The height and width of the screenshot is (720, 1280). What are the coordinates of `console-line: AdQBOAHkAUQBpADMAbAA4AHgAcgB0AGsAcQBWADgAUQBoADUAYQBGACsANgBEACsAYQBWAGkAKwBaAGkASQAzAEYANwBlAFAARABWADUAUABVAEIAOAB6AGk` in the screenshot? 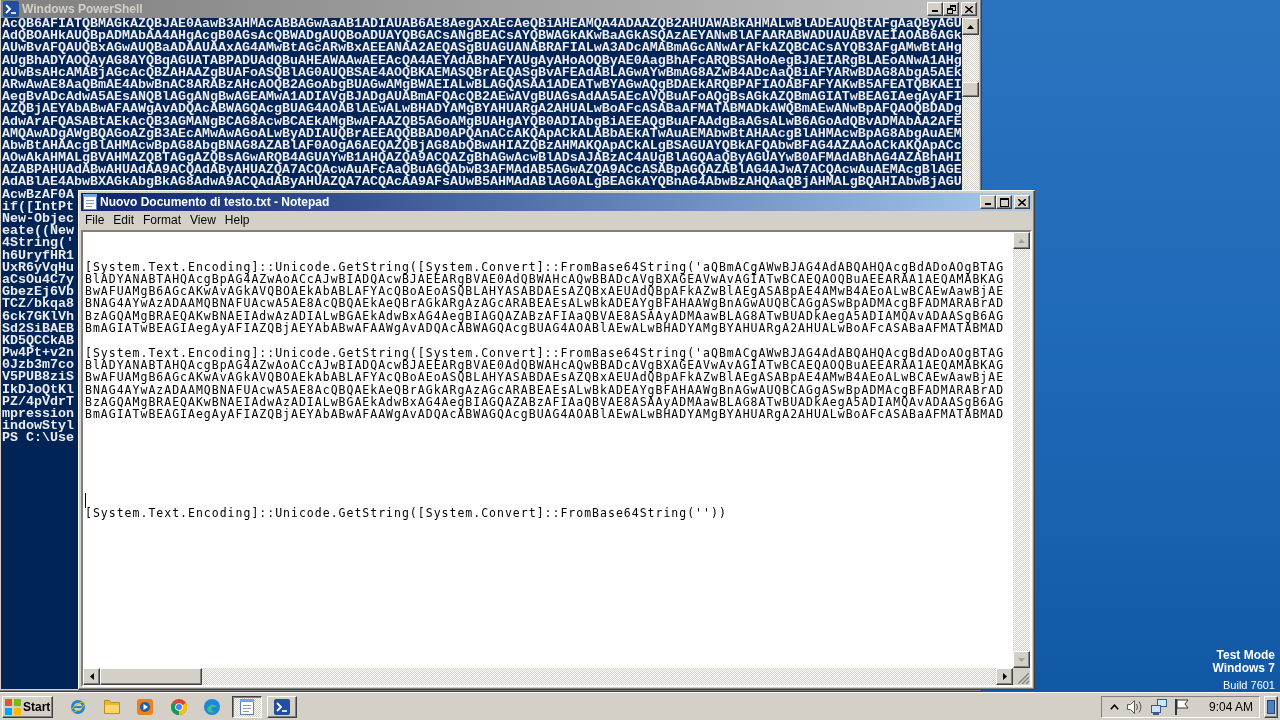 It's located at (482, 36).